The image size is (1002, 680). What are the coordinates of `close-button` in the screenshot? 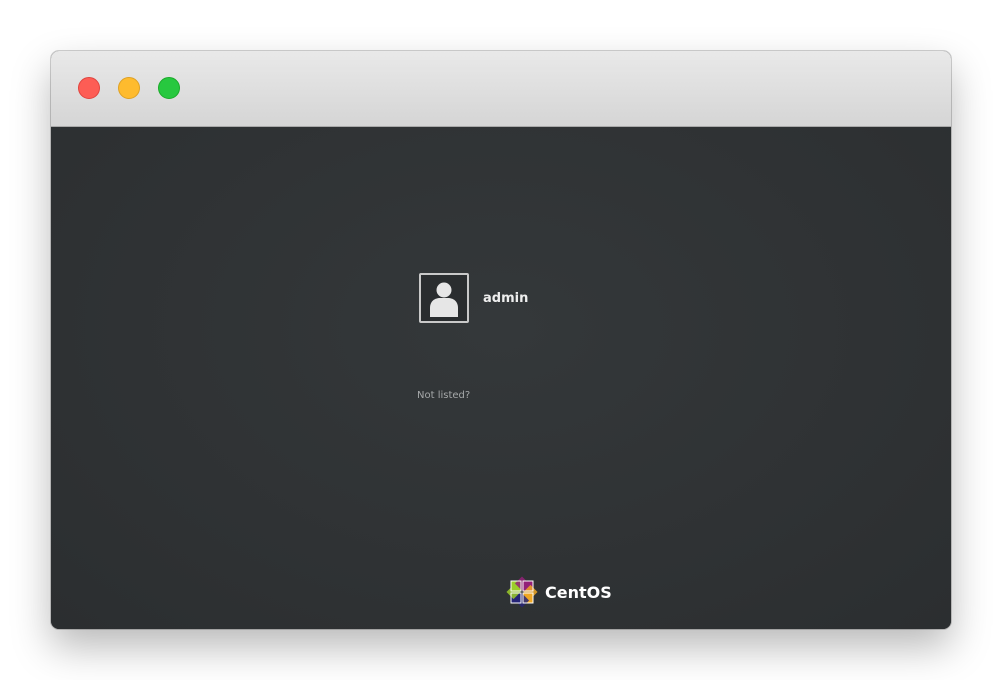 It's located at (89, 88).